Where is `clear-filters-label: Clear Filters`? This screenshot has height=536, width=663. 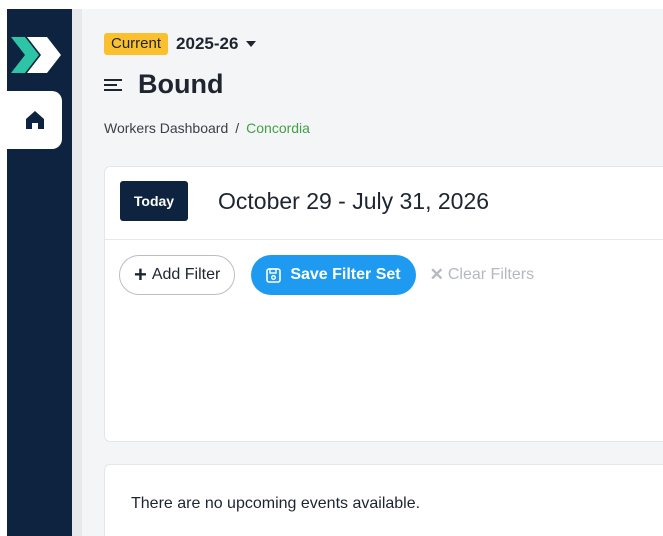
clear-filters-label: Clear Filters is located at coordinates (491, 274).